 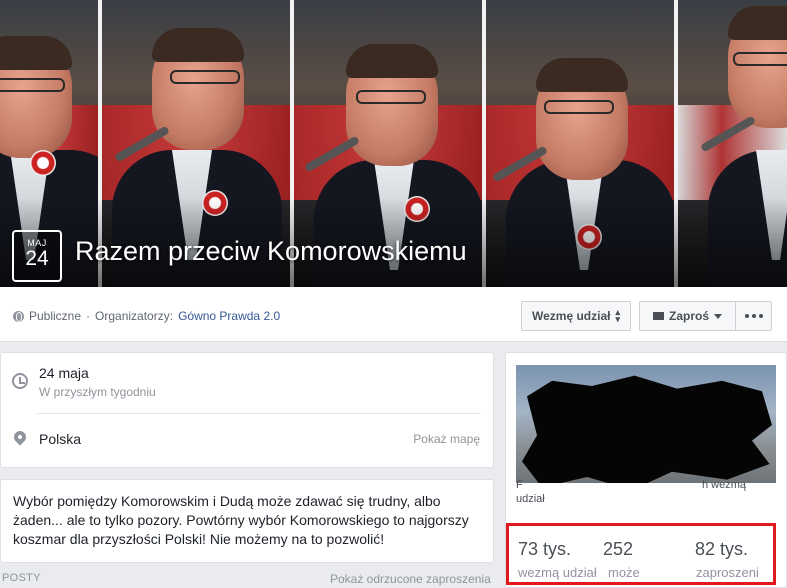 I want to click on ellipsis-icon, so click(x=753, y=316).